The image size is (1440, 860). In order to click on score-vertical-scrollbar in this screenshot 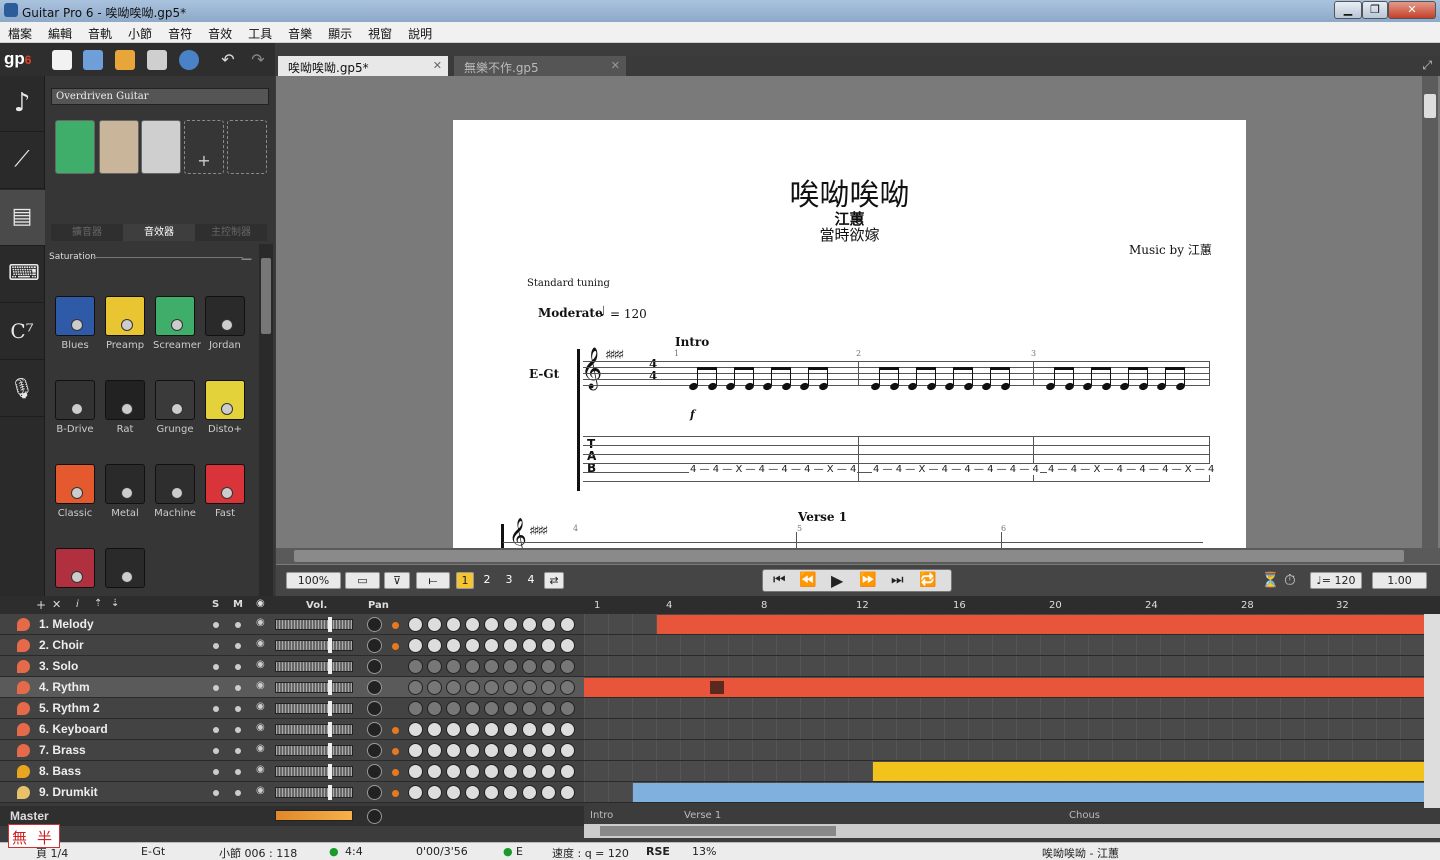, I will do `click(1430, 312)`.